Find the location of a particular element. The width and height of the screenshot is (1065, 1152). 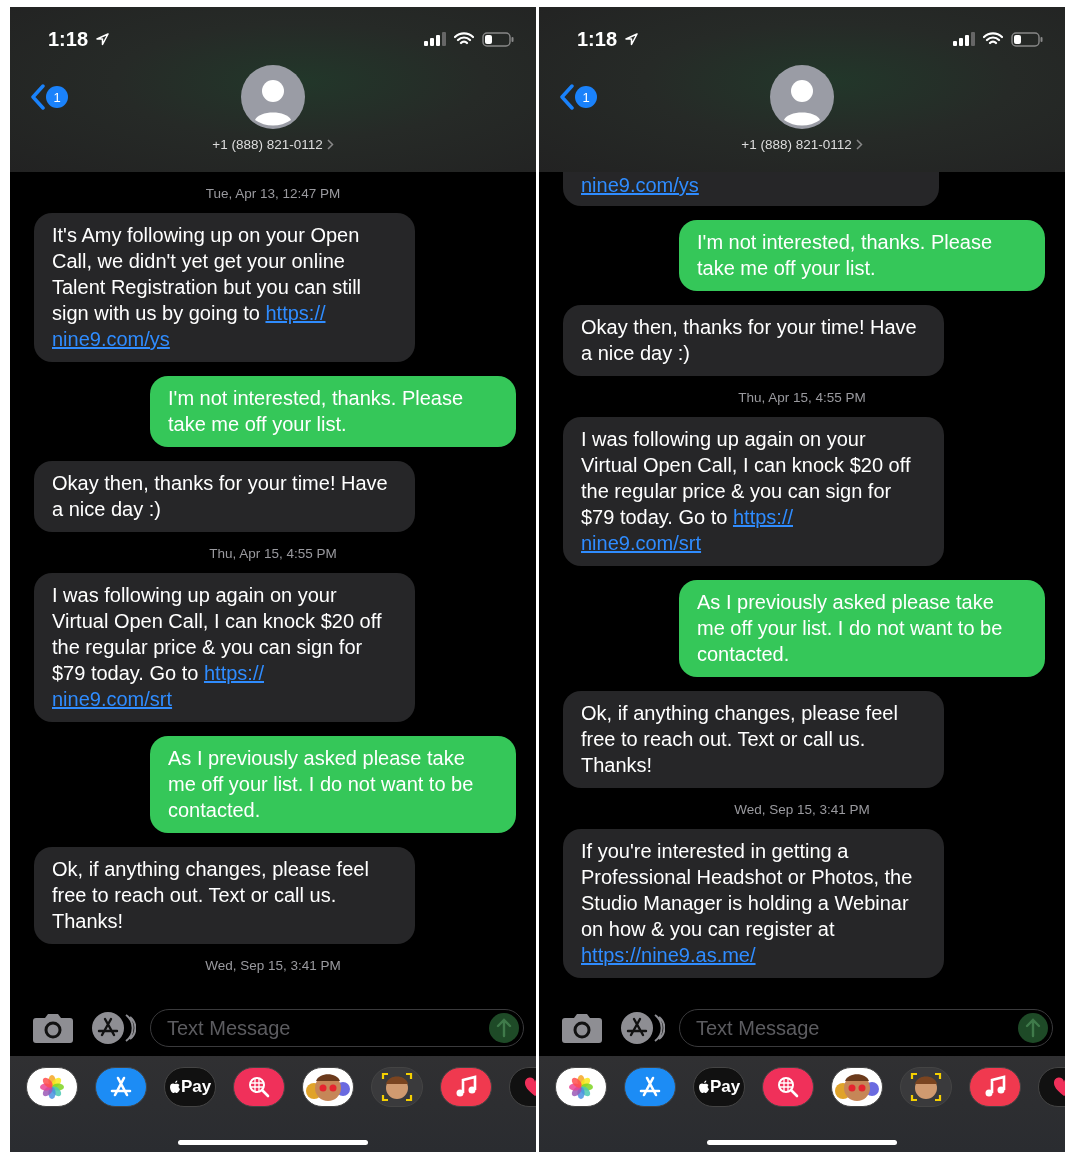

received-message-bubble: If you're interested in getting a Professional Headshot or Photos, the Studio Manager is holding a Webinar on how & you can register at https://nine9.as.me/ is located at coordinates (753, 903).